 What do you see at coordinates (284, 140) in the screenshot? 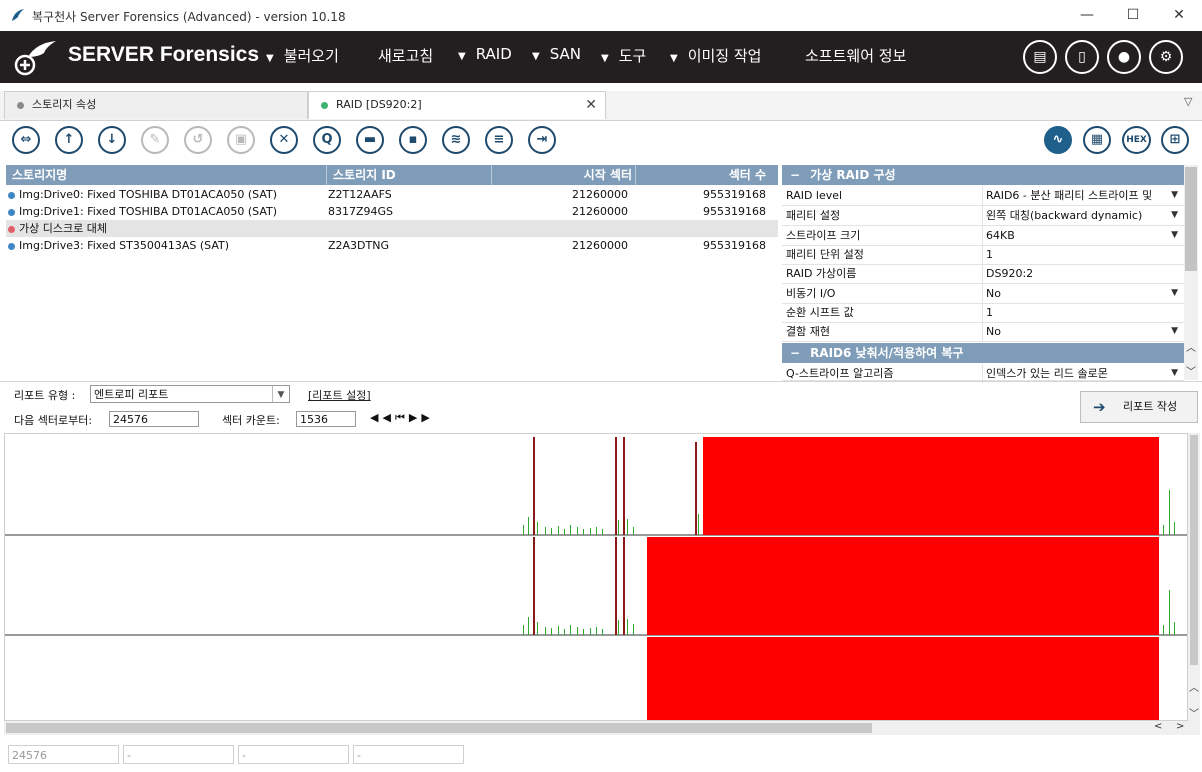
I see `remove-icon: ✕` at bounding box center [284, 140].